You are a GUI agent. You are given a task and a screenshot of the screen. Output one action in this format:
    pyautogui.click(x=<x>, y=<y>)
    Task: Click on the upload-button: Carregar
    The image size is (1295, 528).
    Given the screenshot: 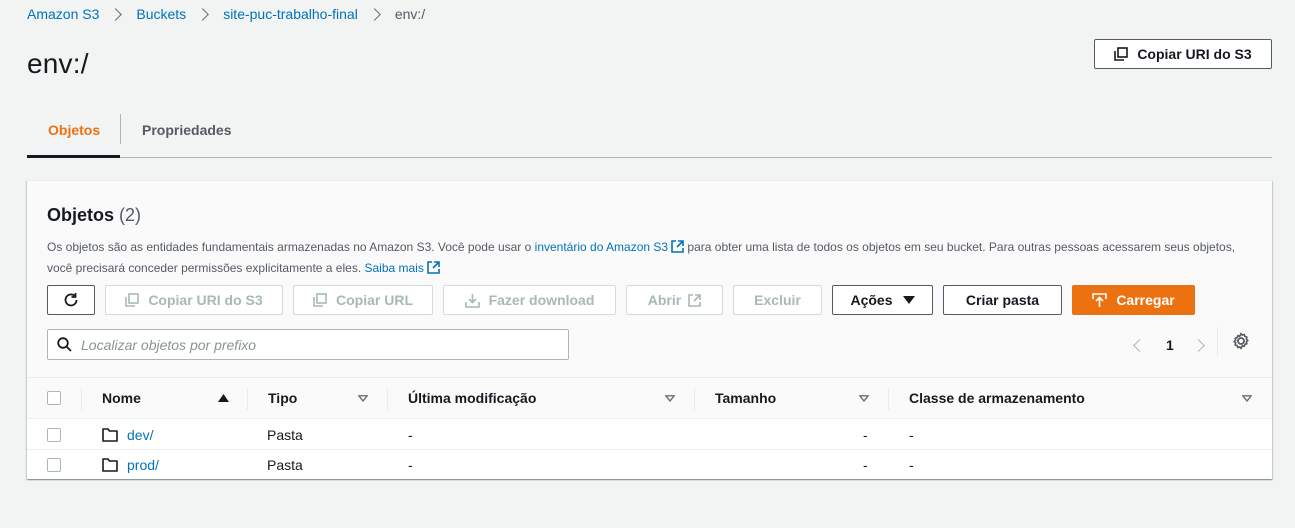 What is the action you would take?
    pyautogui.click(x=1133, y=300)
    